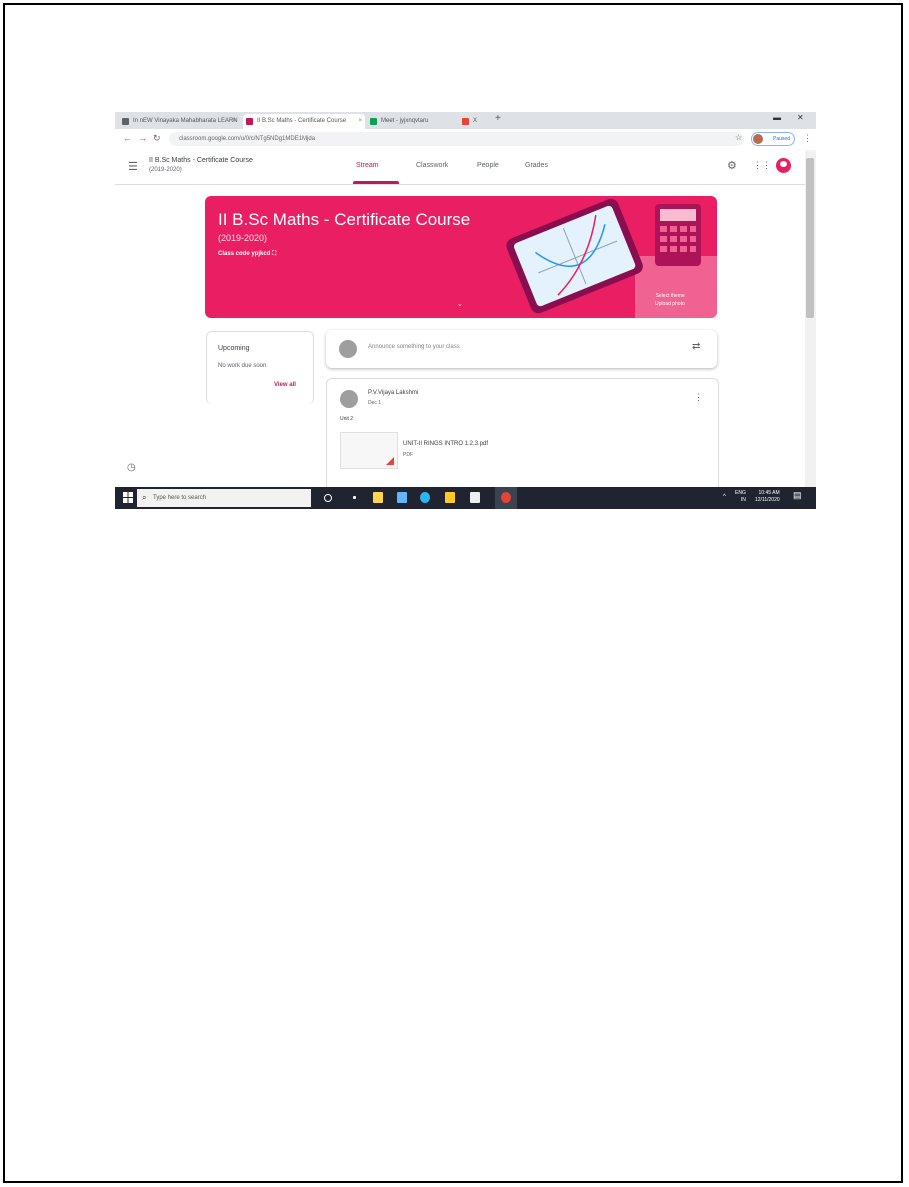 This screenshot has width=909, height=1187. What do you see at coordinates (724, 497) in the screenshot?
I see `chevron-up-icon: ^` at bounding box center [724, 497].